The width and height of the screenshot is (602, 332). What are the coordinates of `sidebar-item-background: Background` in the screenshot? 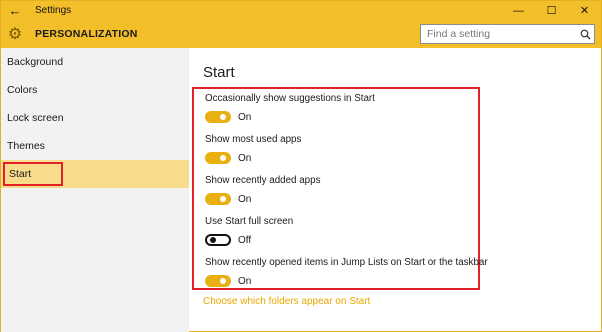 It's located at (95, 62).